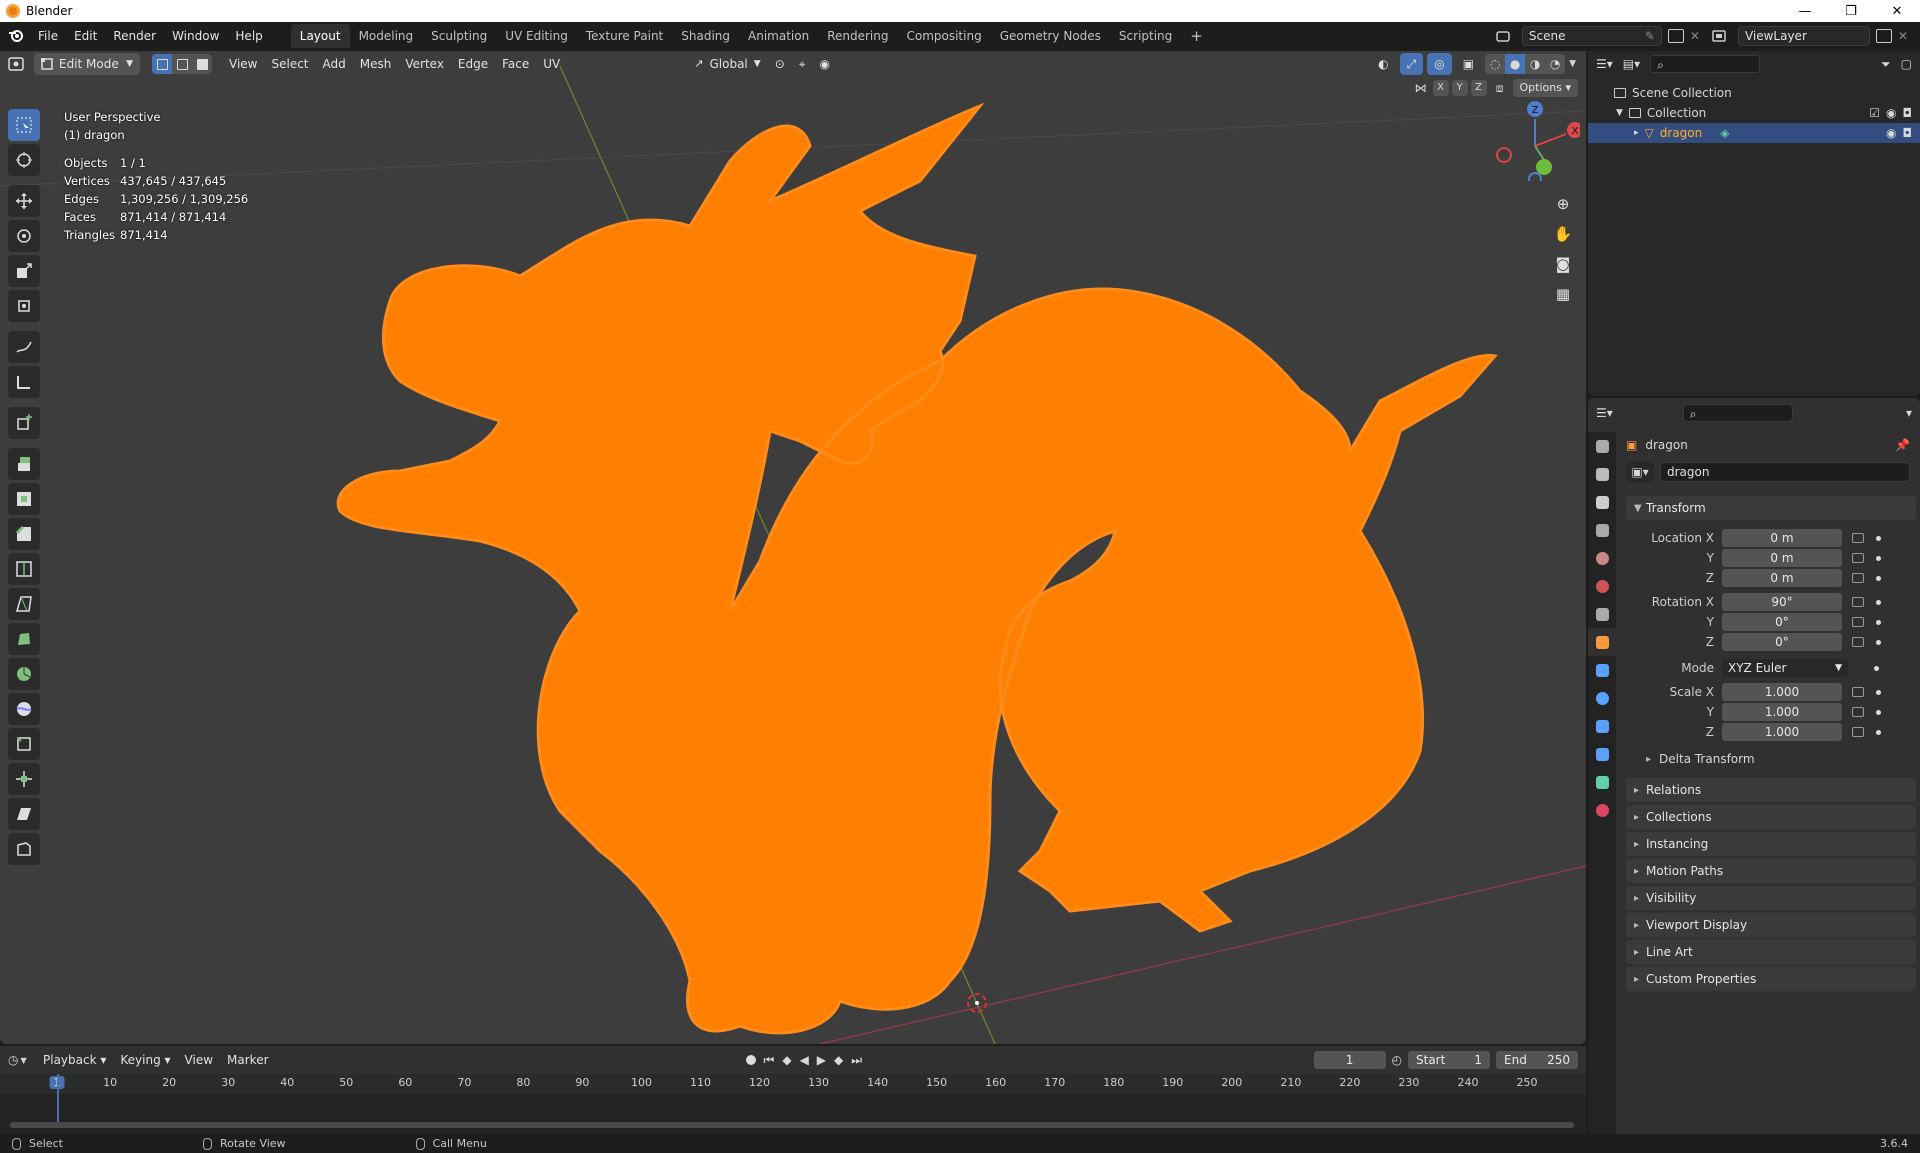 Image resolution: width=1920 pixels, height=1153 pixels. What do you see at coordinates (1459, 88) in the screenshot?
I see `axis-y-toggle: Y` at bounding box center [1459, 88].